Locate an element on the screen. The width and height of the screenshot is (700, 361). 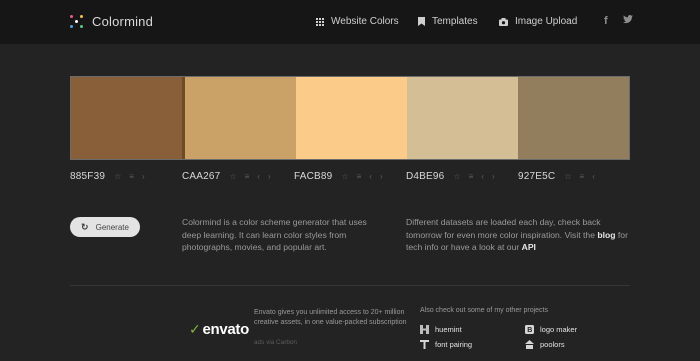
project-label: logo maker is located at coordinates (559, 329).